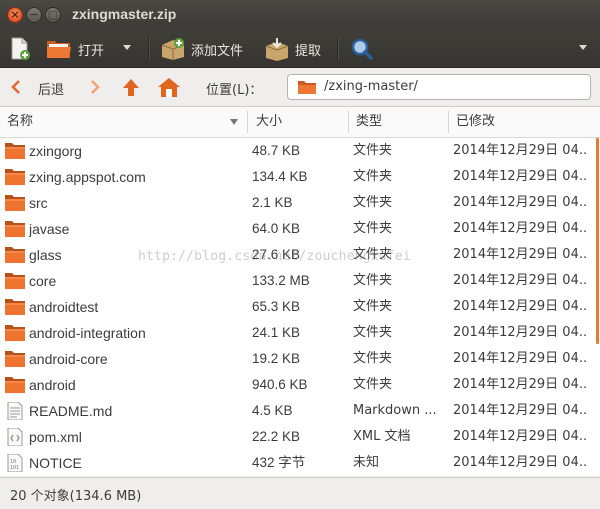  What do you see at coordinates (300, 15) in the screenshot?
I see `title-bar: × − □ zxingmaster.zip` at bounding box center [300, 15].